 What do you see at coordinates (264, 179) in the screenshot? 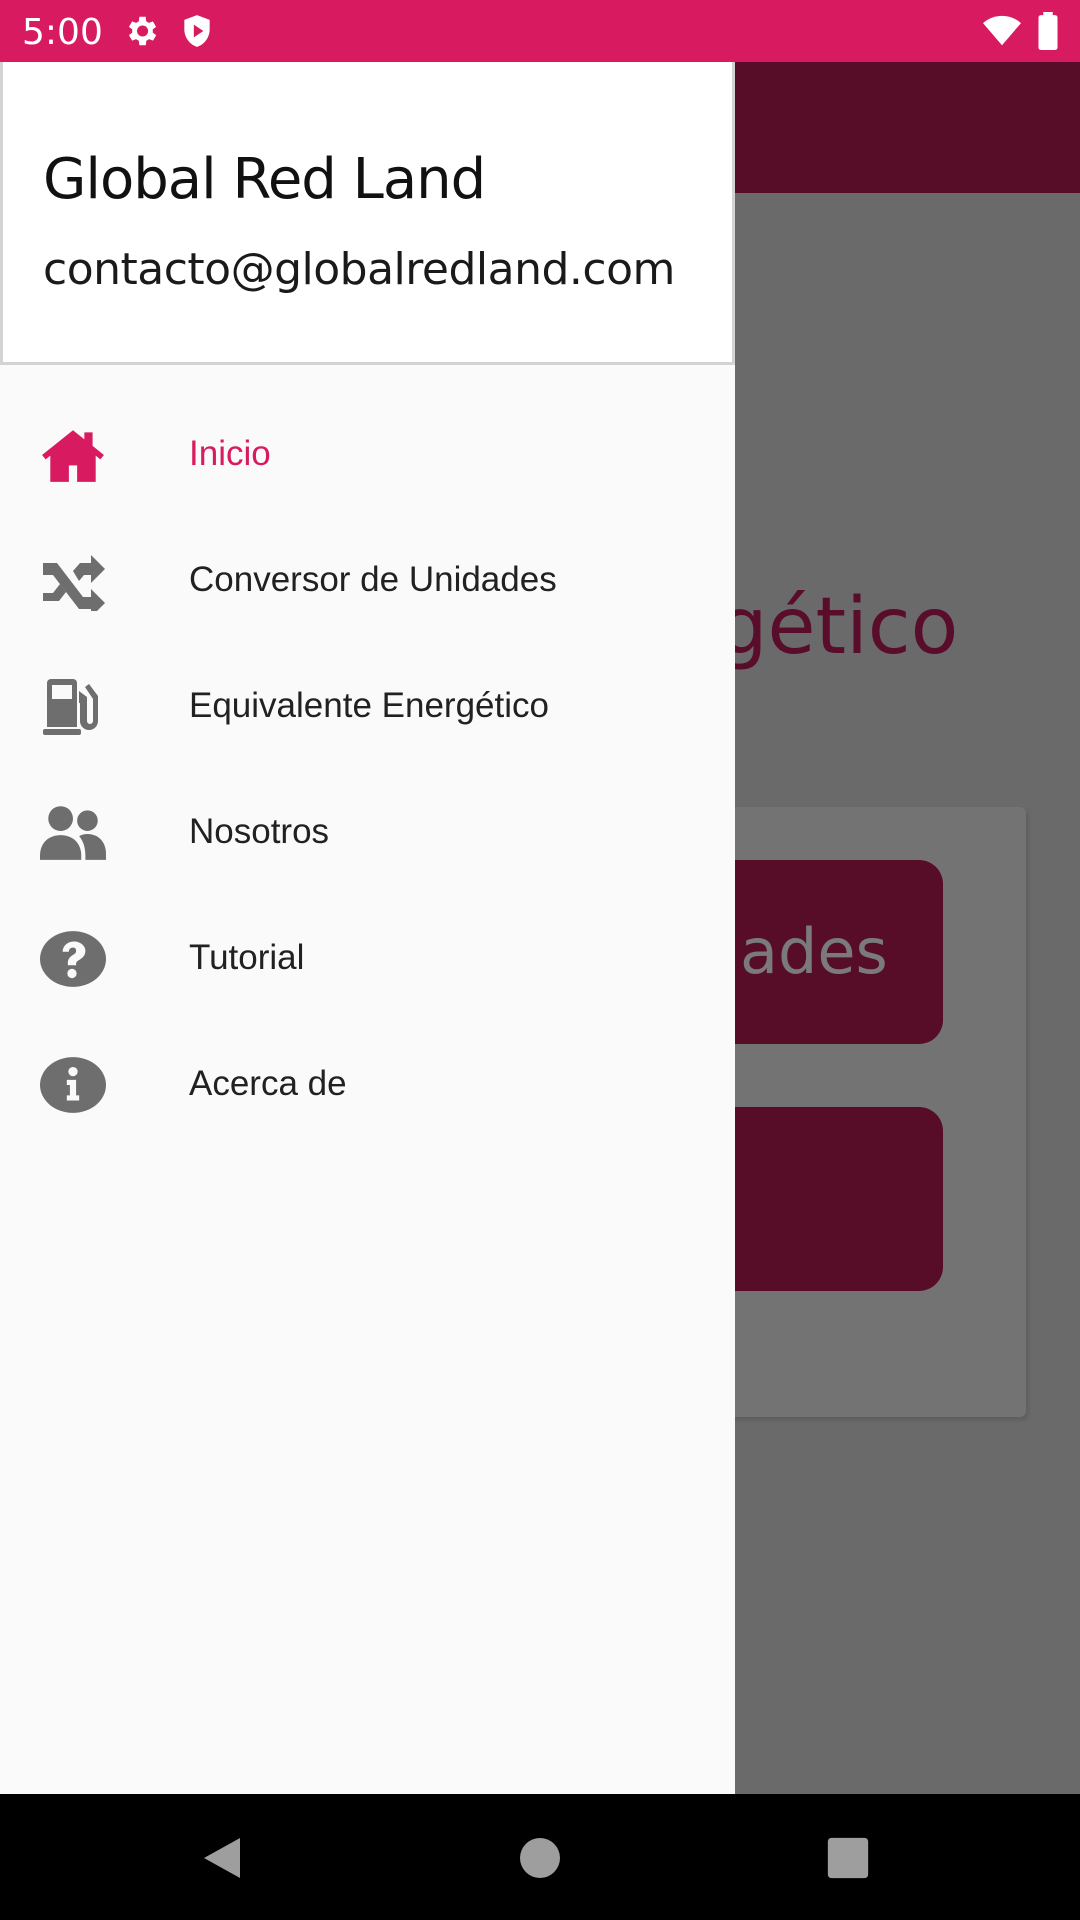
I see `drawer-title: Global Red Land` at bounding box center [264, 179].